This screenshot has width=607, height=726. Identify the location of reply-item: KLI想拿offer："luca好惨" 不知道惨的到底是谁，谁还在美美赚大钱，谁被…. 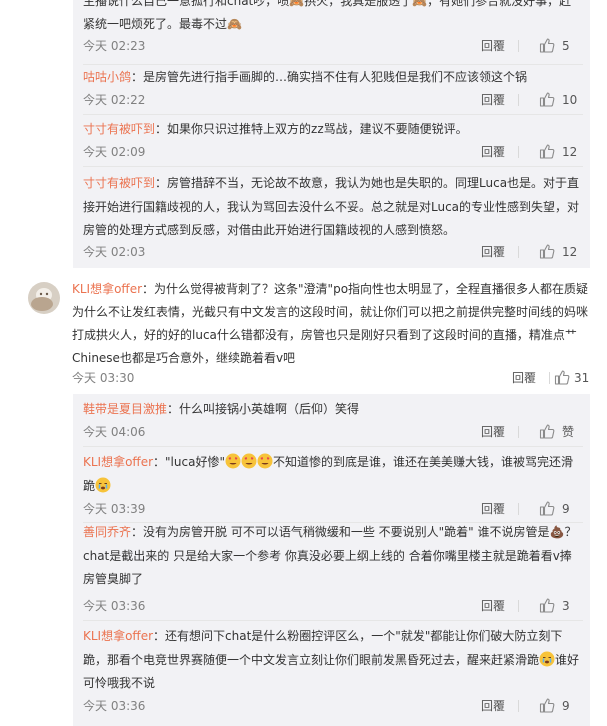
(333, 483).